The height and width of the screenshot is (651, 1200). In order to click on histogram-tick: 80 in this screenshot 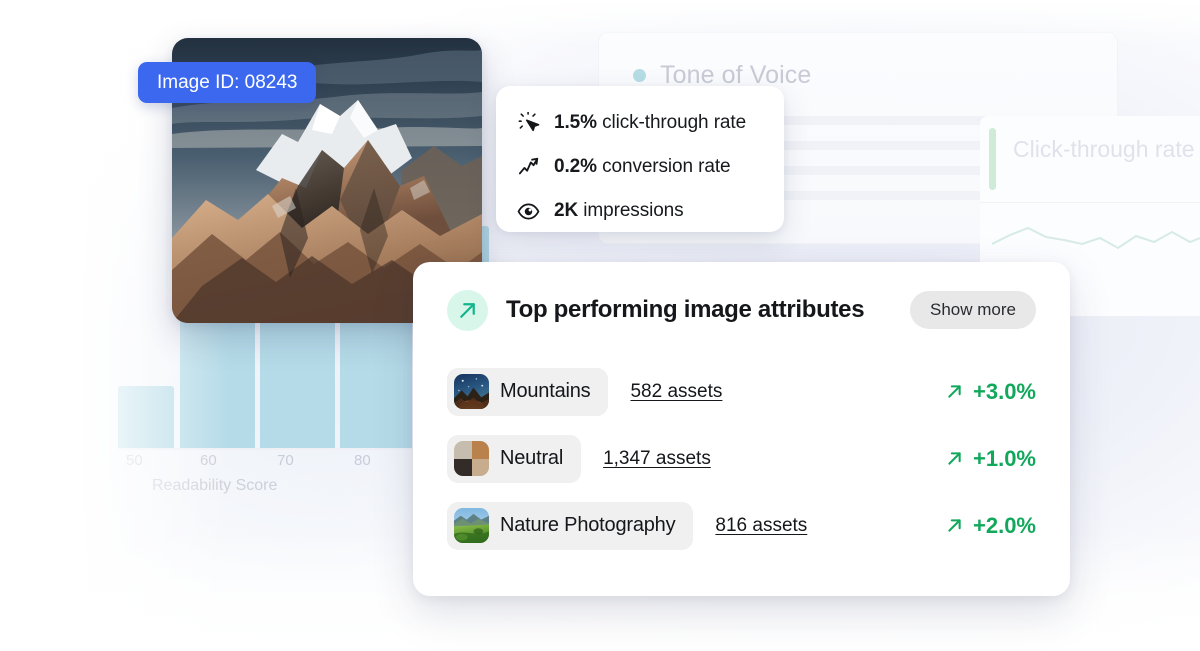, I will do `click(362, 460)`.